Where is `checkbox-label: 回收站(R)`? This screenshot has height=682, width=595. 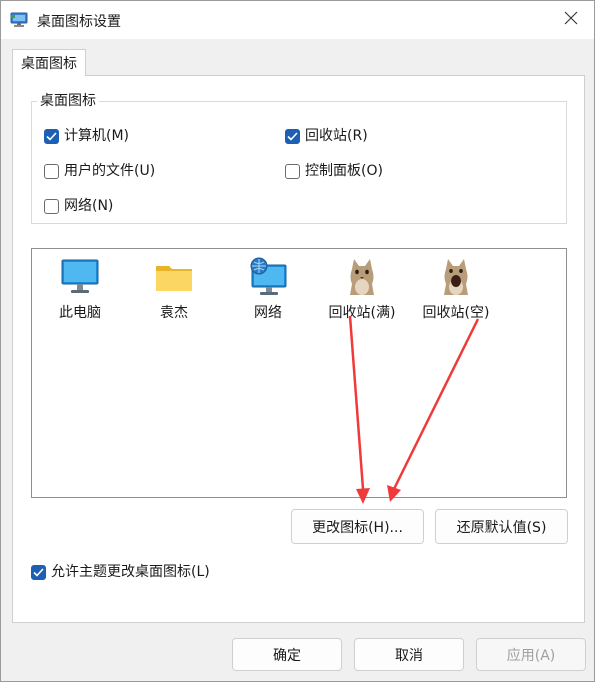
checkbox-label: 回收站(R) is located at coordinates (336, 136).